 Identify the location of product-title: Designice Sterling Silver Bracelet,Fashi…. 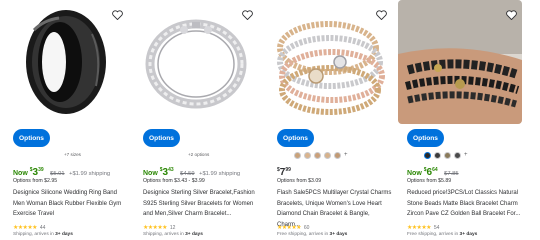
(201, 204).